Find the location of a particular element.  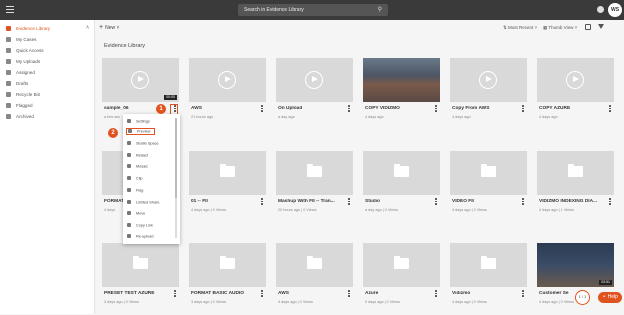

menu-item-re-upload: Re-upload is located at coordinates (140, 236).